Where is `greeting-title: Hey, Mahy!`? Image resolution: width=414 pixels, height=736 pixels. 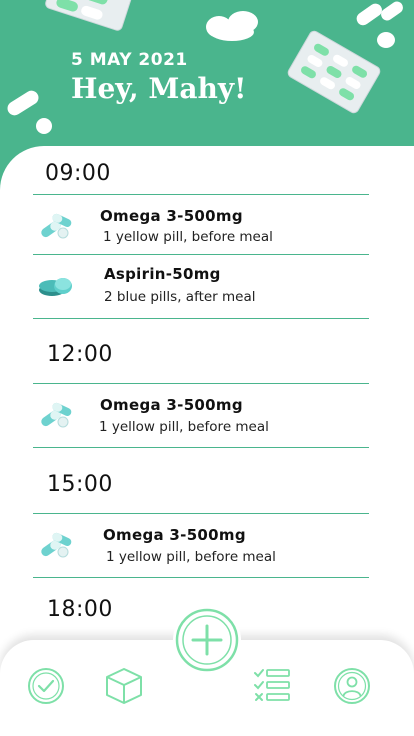 greeting-title: Hey, Mahy! is located at coordinates (159, 88).